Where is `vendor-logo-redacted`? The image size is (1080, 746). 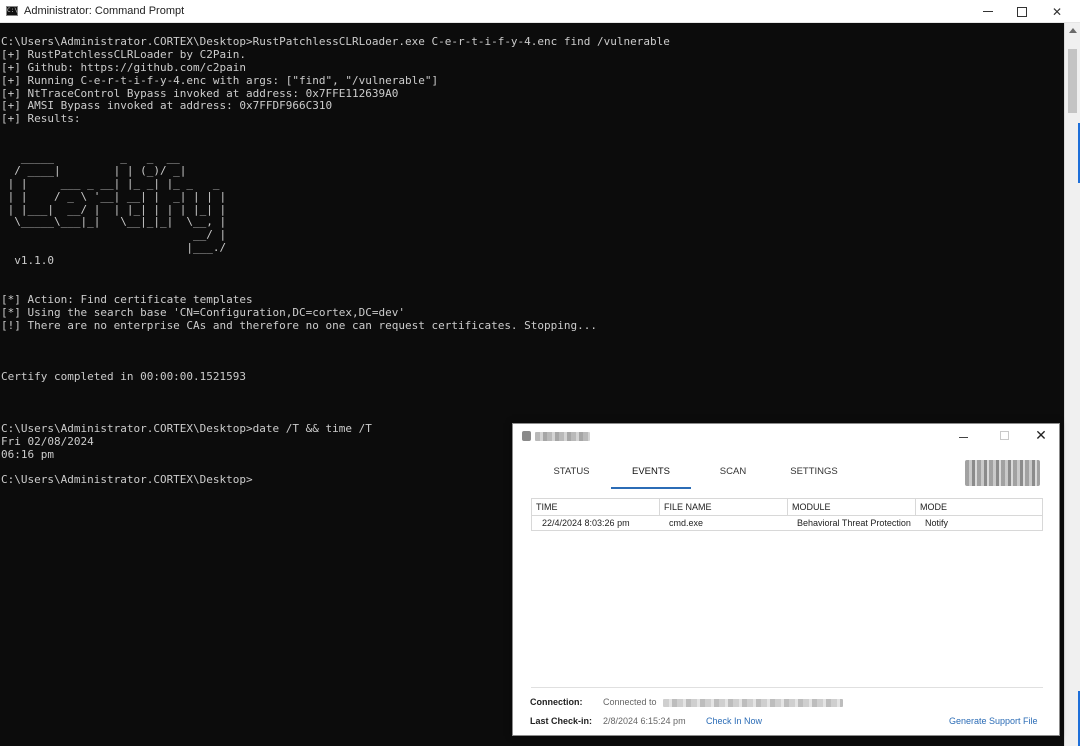
vendor-logo-redacted is located at coordinates (1002, 473).